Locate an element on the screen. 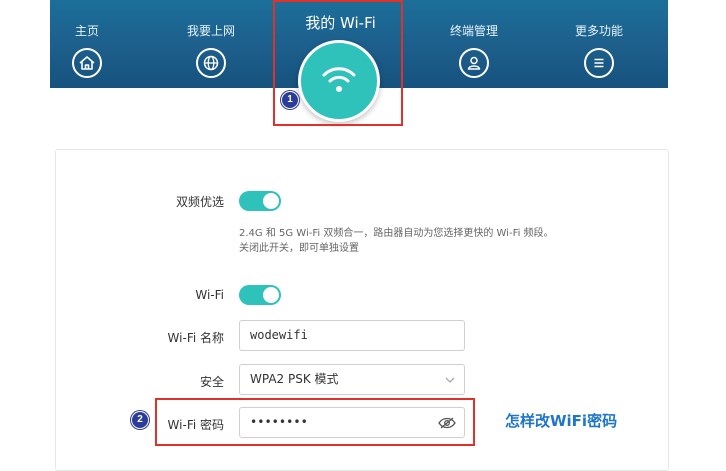 The height and width of the screenshot is (471, 726). nav-terminal-label: 终端管理 is located at coordinates (473, 31).